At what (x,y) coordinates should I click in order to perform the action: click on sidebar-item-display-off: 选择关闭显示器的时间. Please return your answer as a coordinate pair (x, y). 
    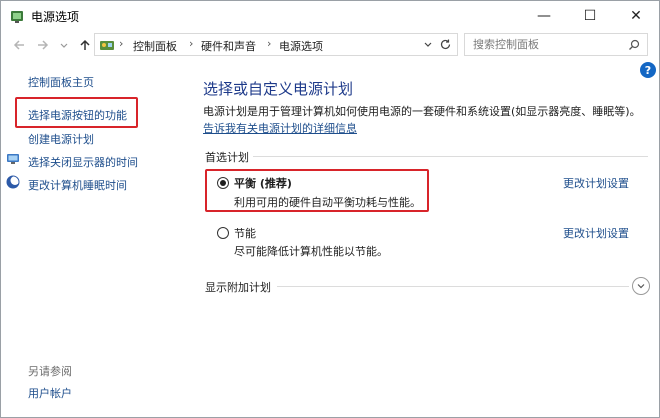
    Looking at the image, I should click on (83, 162).